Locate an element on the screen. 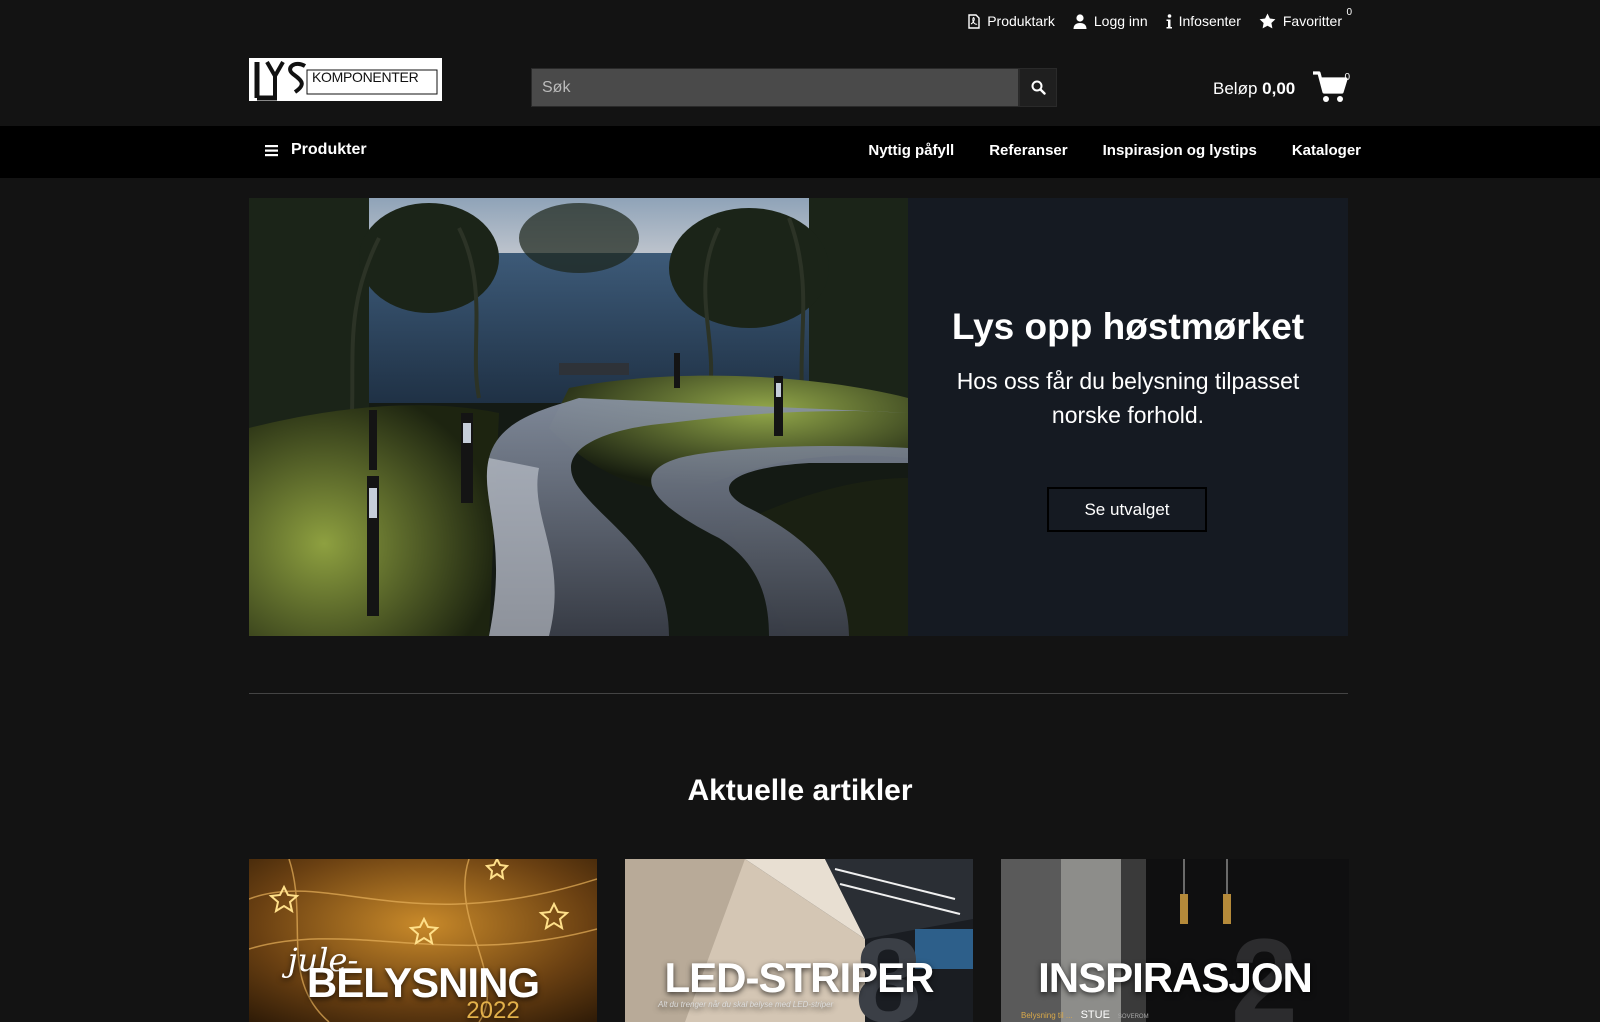 This screenshot has width=1600, height=1022. nav-item-kataloger: Kataloger is located at coordinates (1326, 150).